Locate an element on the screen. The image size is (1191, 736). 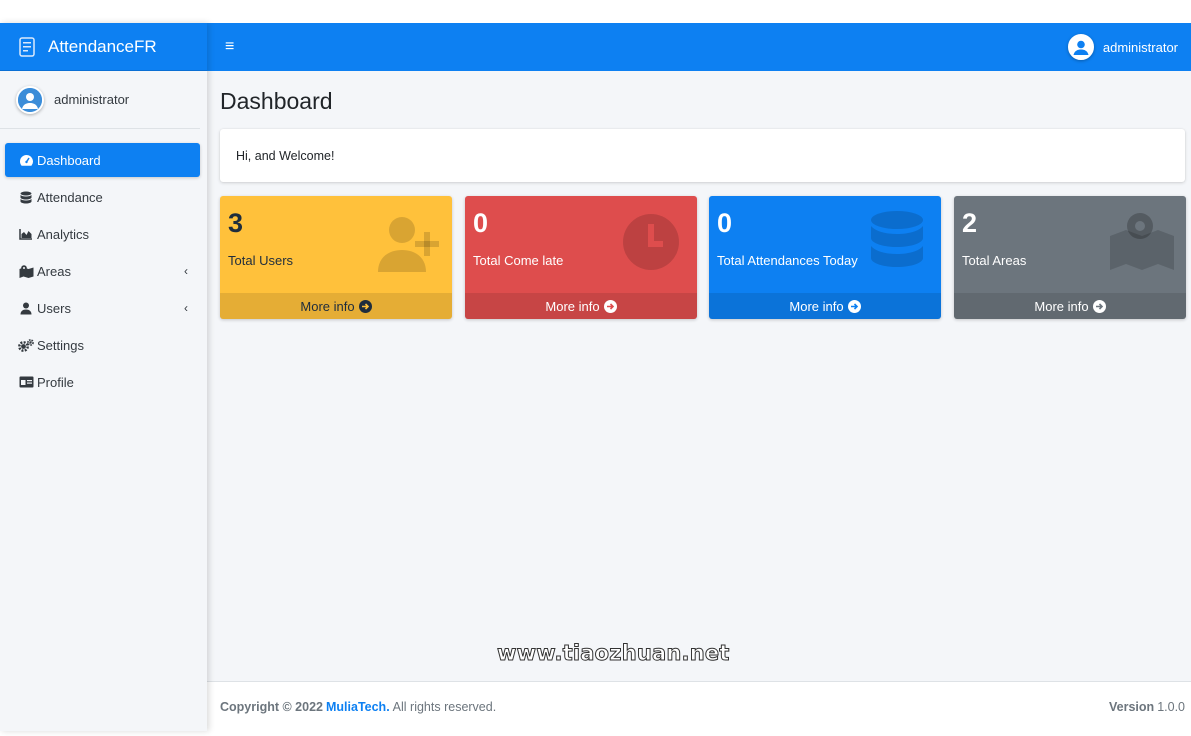
sidebar-item-settings: Settings is located at coordinates (102, 345).